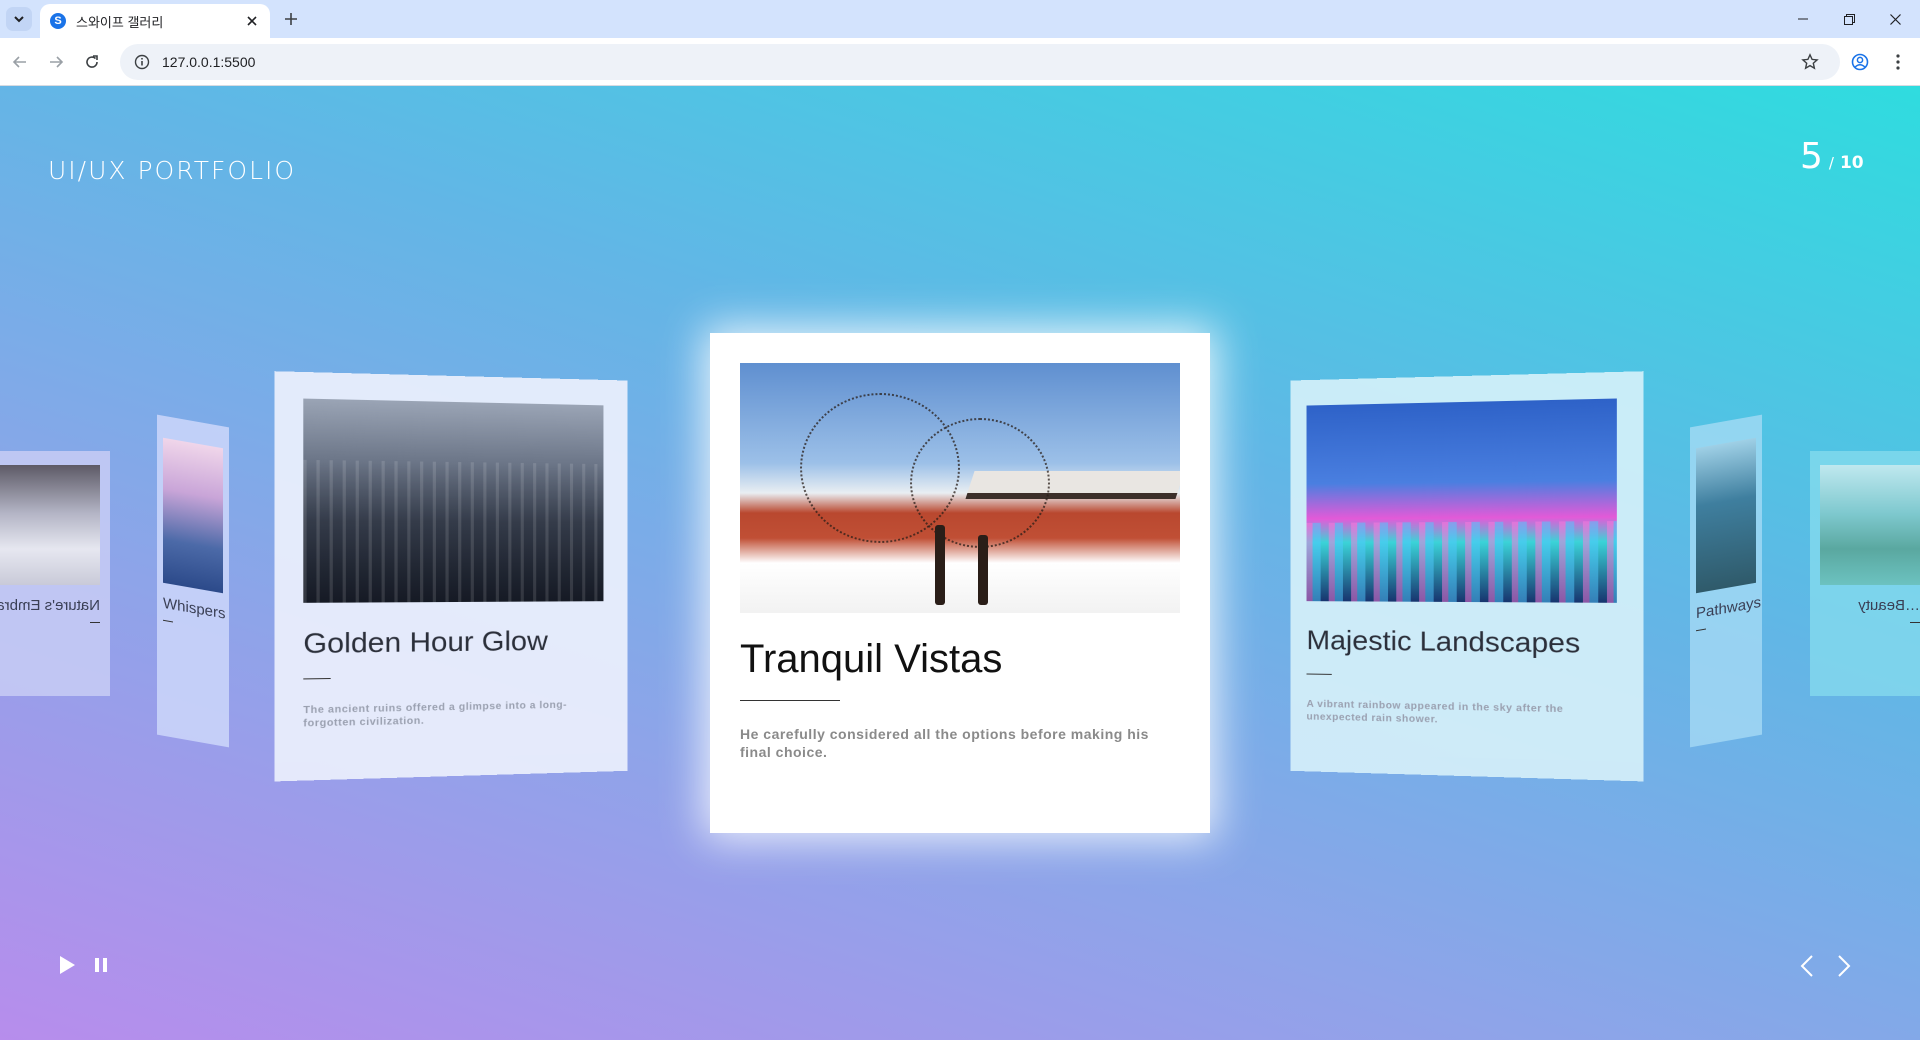  I want to click on back-button, so click(20, 62).